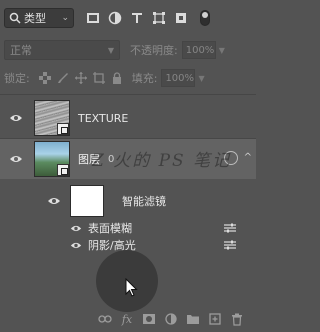 This screenshot has width=320, height=332. I want to click on lock-icon, so click(116, 78).